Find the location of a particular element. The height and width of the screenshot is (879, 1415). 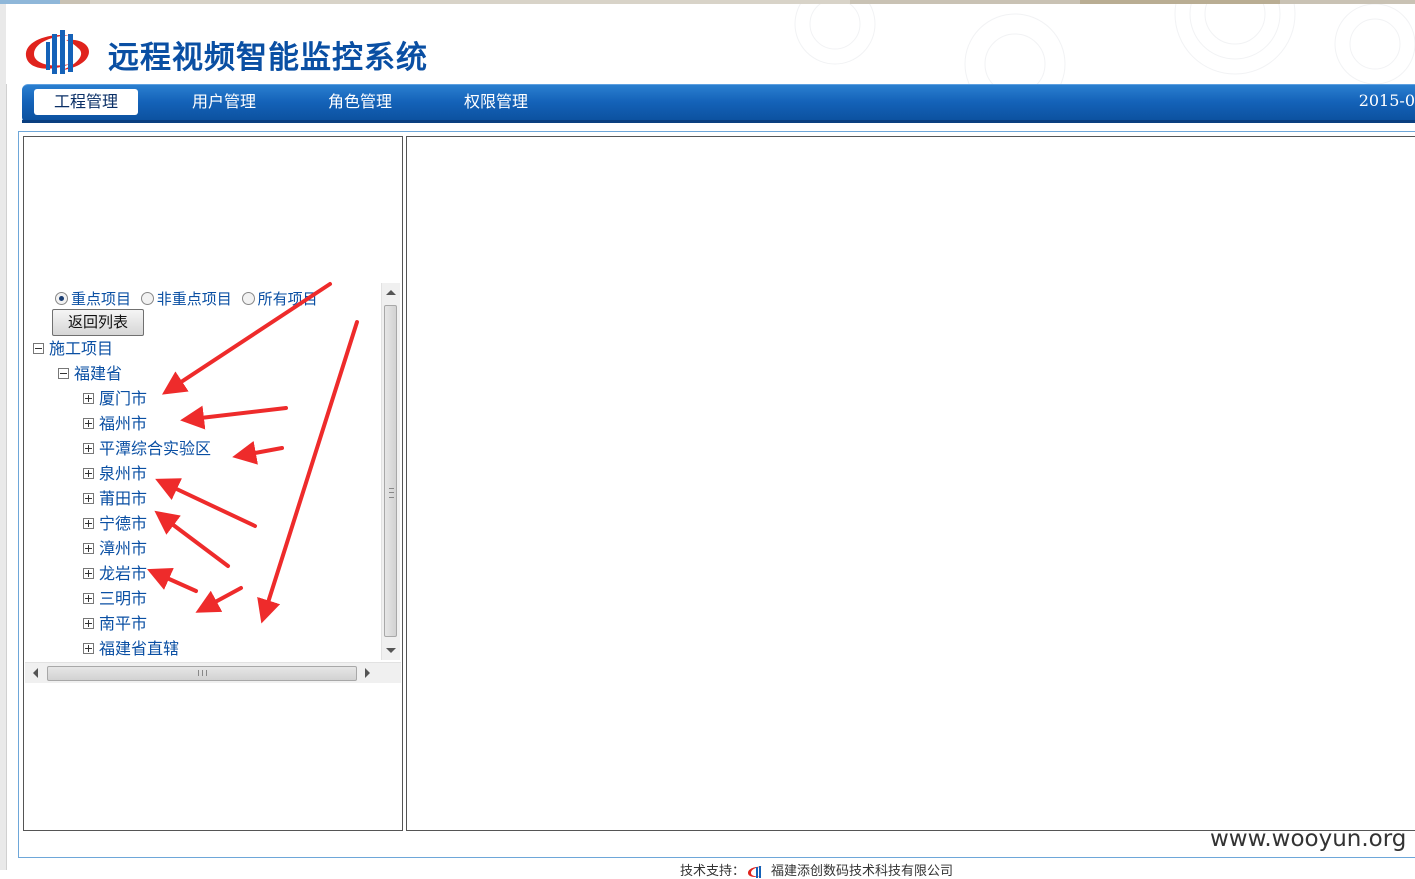

radio-label-key-projects: 重点项目 is located at coordinates (101, 299).